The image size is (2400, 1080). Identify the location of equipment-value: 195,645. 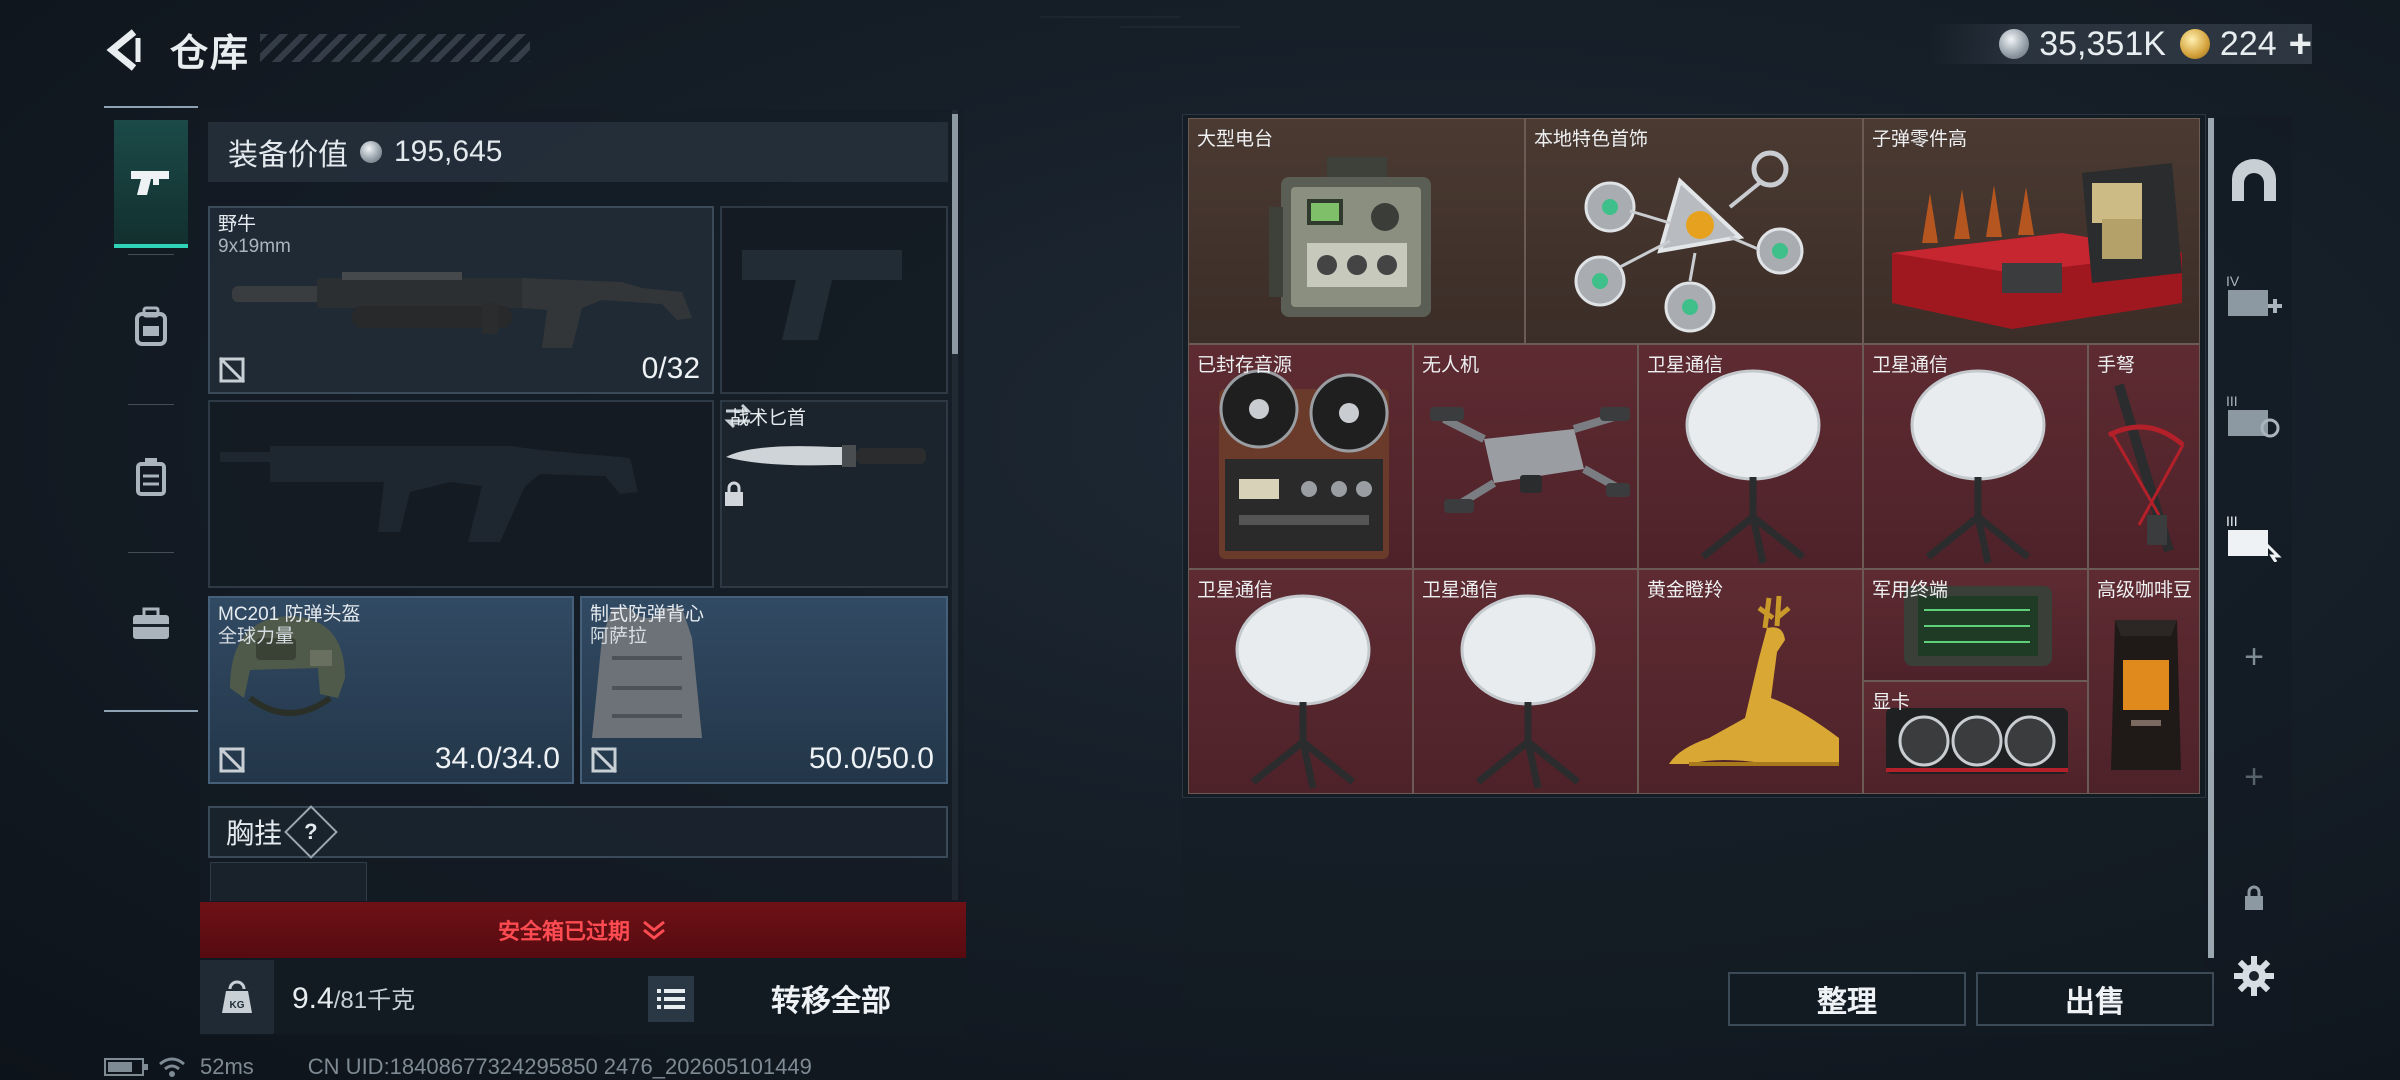
(448, 151).